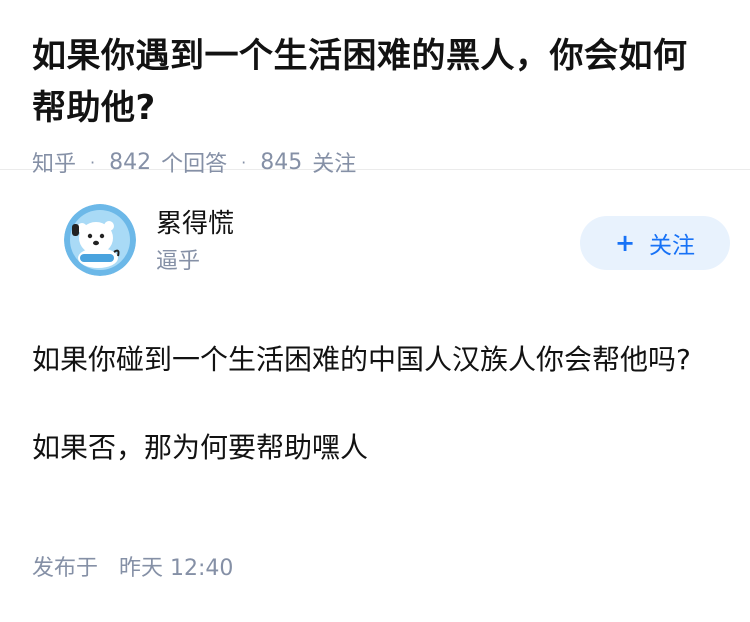  What do you see at coordinates (361, 359) in the screenshot?
I see `answer-paragraph: 如果你碰到一个生活困难的中国人汉族人你会帮他吗?` at bounding box center [361, 359].